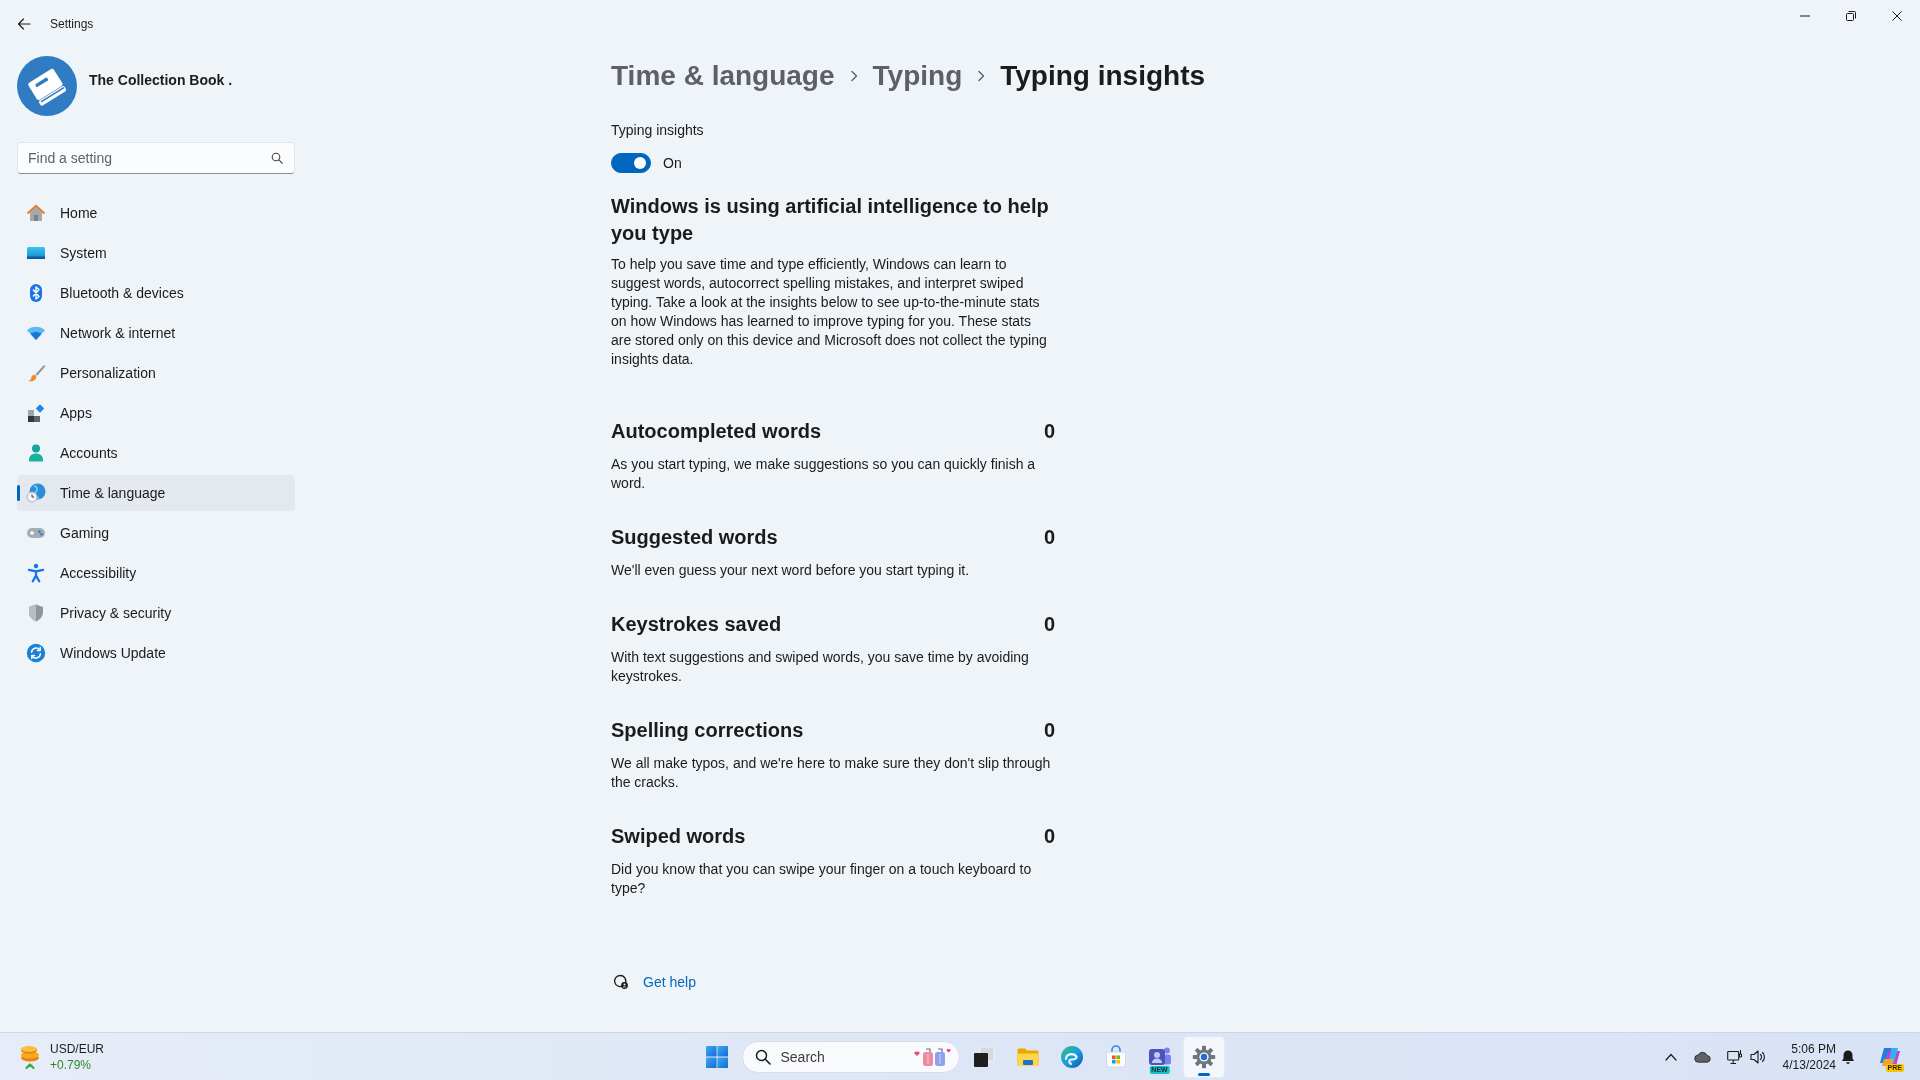  I want to click on widget-title: USD/EUR, so click(77, 1048).